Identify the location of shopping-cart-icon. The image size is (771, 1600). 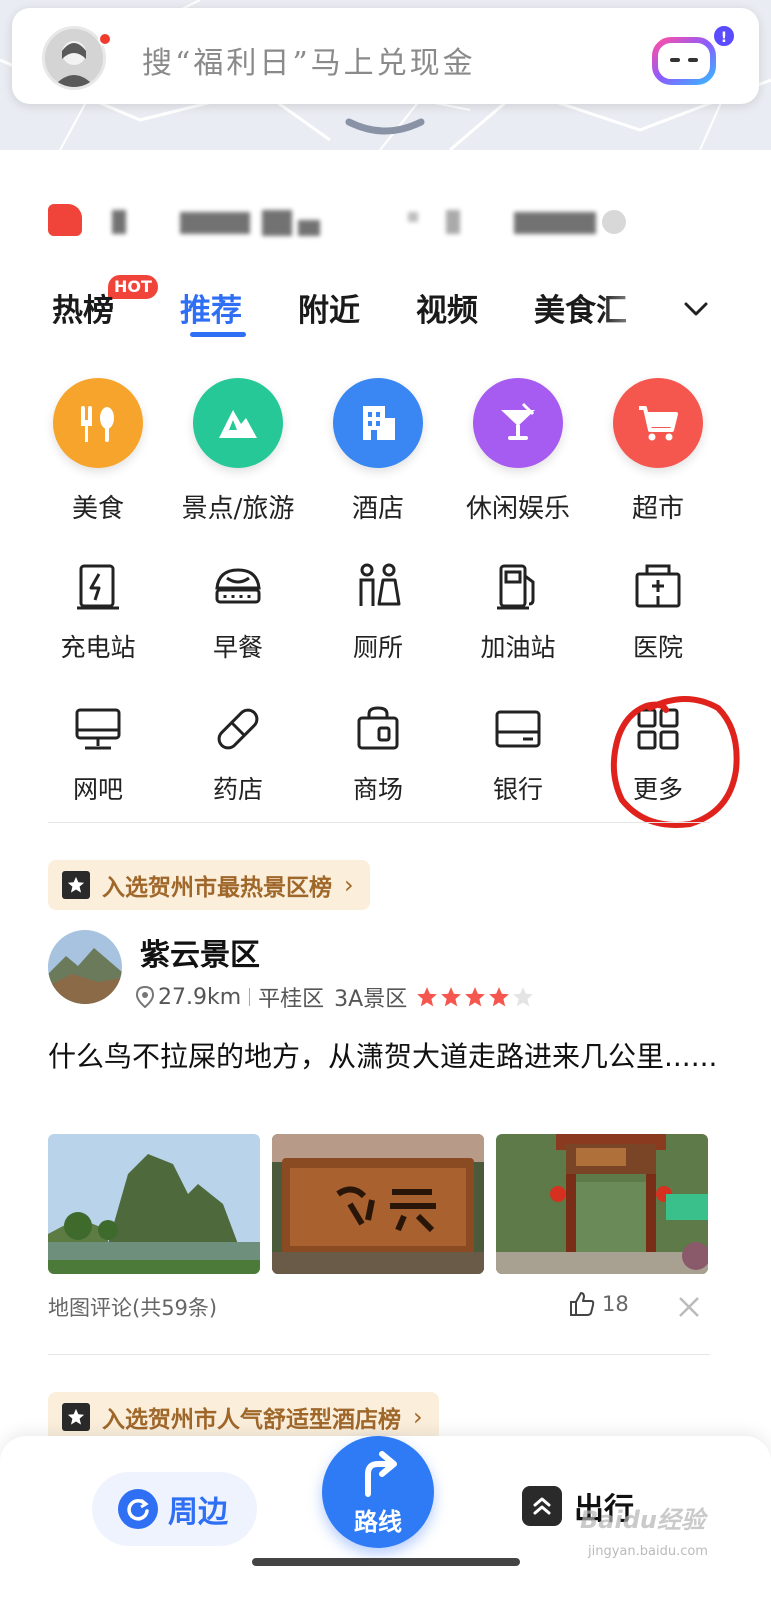
(658, 423).